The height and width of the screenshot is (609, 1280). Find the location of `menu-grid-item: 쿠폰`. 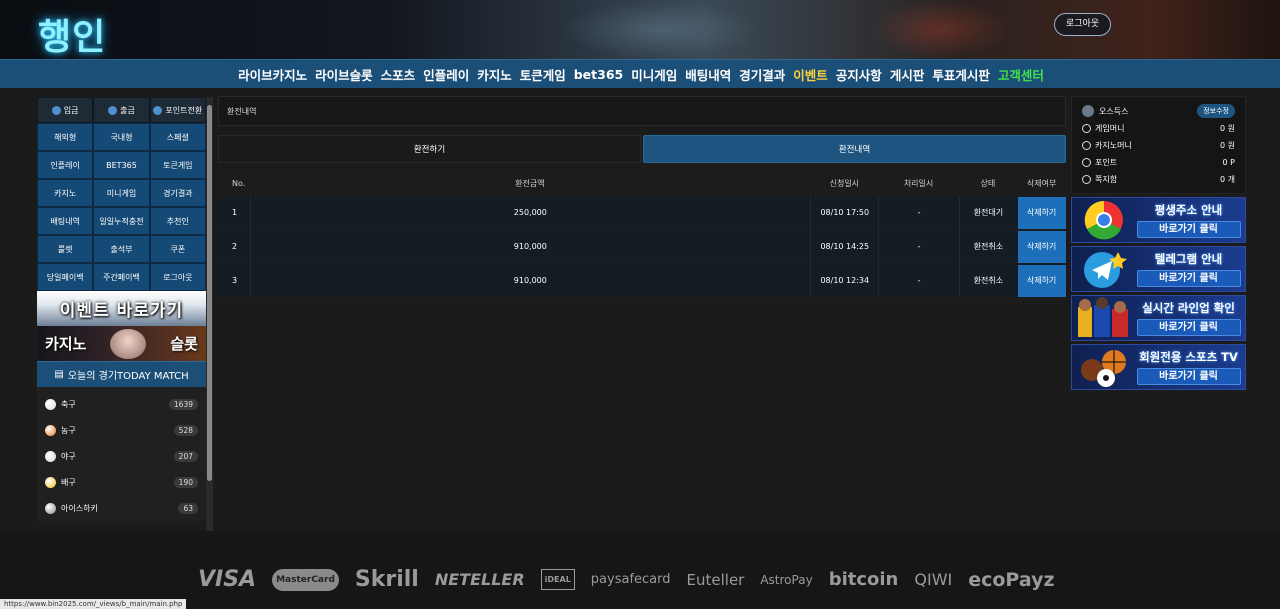

menu-grid-item: 쿠폰 is located at coordinates (177, 249).